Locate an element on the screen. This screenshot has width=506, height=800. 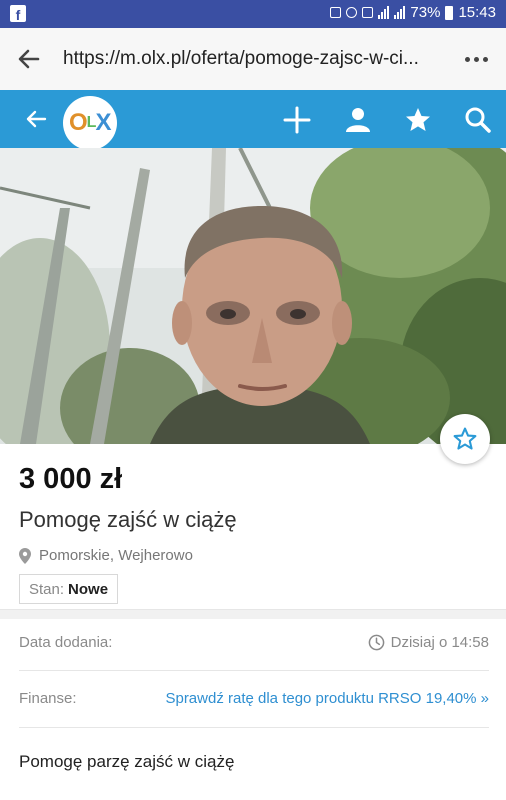
section-divider is located at coordinates (253, 614).